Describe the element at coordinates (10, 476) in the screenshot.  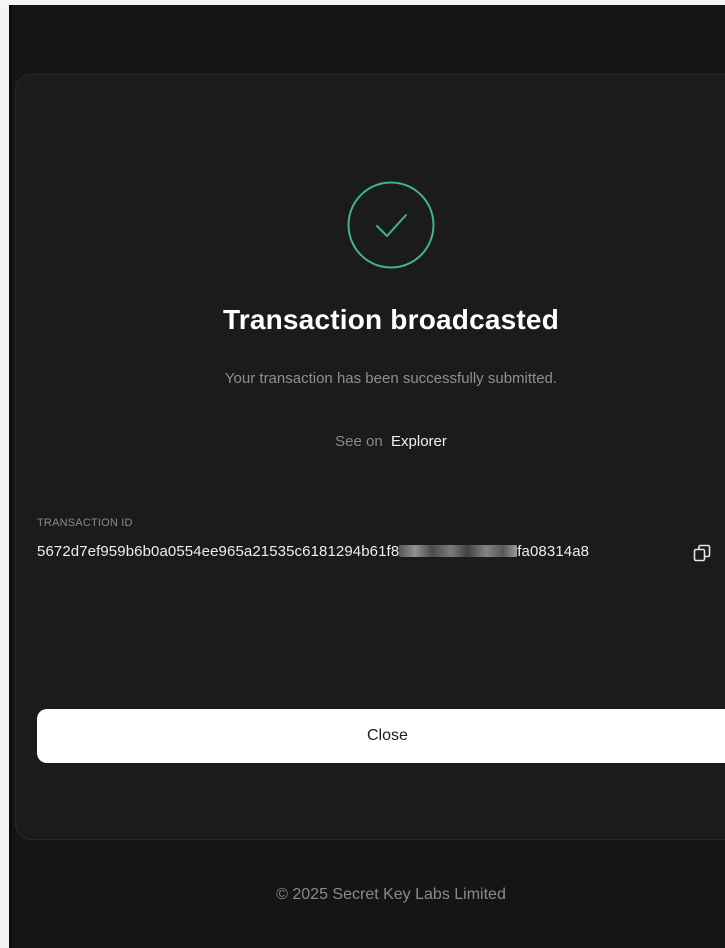
I see `window-left-edge-shadow` at that location.